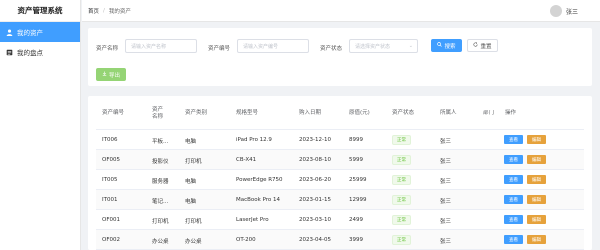  Describe the element at coordinates (563, 11) in the screenshot. I see `user-menu: 张三` at that location.